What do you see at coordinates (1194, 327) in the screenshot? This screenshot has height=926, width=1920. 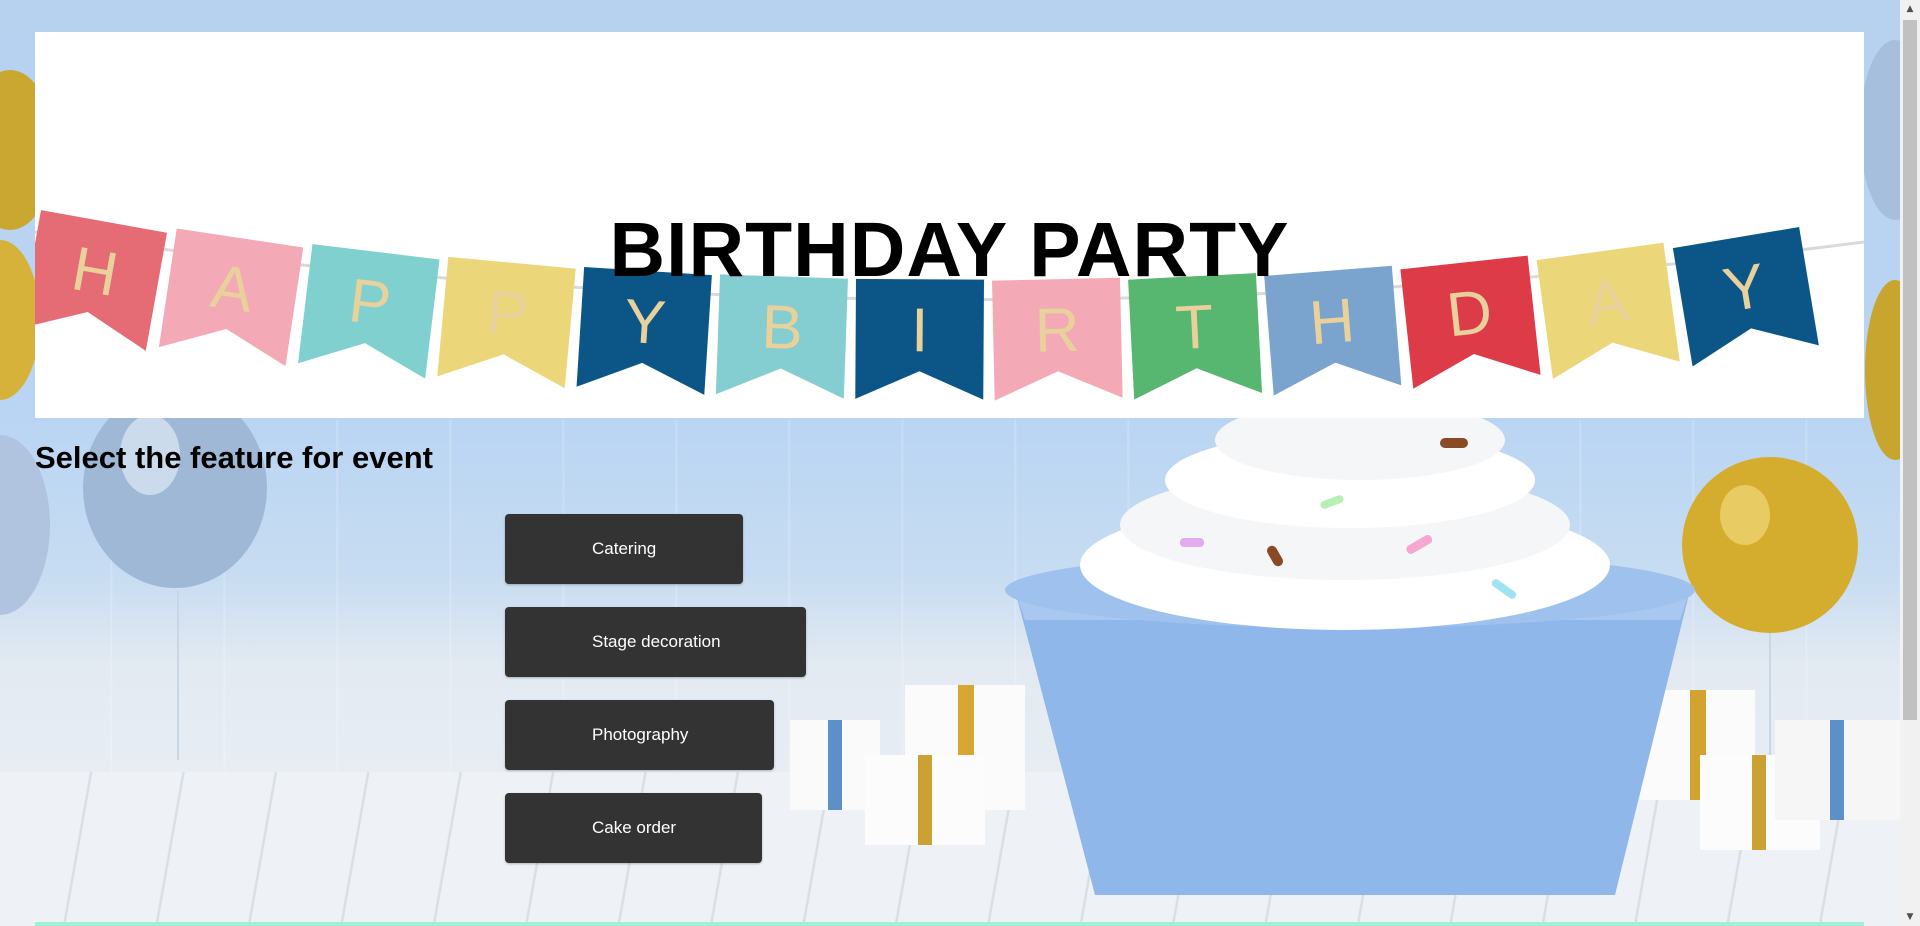 I see `pennant-letter: T` at bounding box center [1194, 327].